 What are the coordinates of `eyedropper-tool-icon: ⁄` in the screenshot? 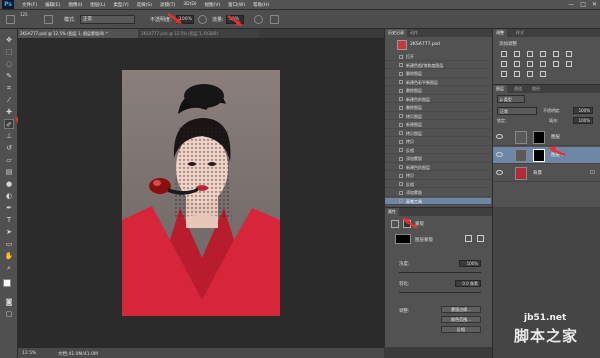 It's located at (9, 100).